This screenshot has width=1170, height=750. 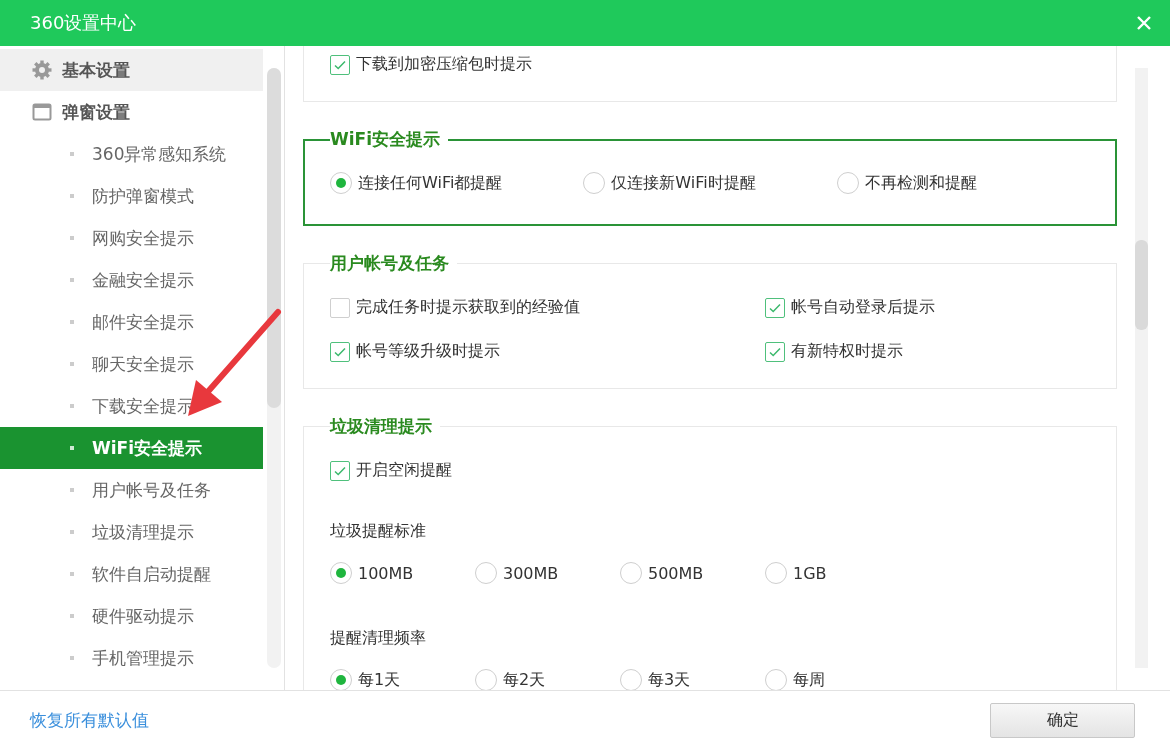 What do you see at coordinates (390, 263) in the screenshot?
I see `group-title: 用户帐号及任务` at bounding box center [390, 263].